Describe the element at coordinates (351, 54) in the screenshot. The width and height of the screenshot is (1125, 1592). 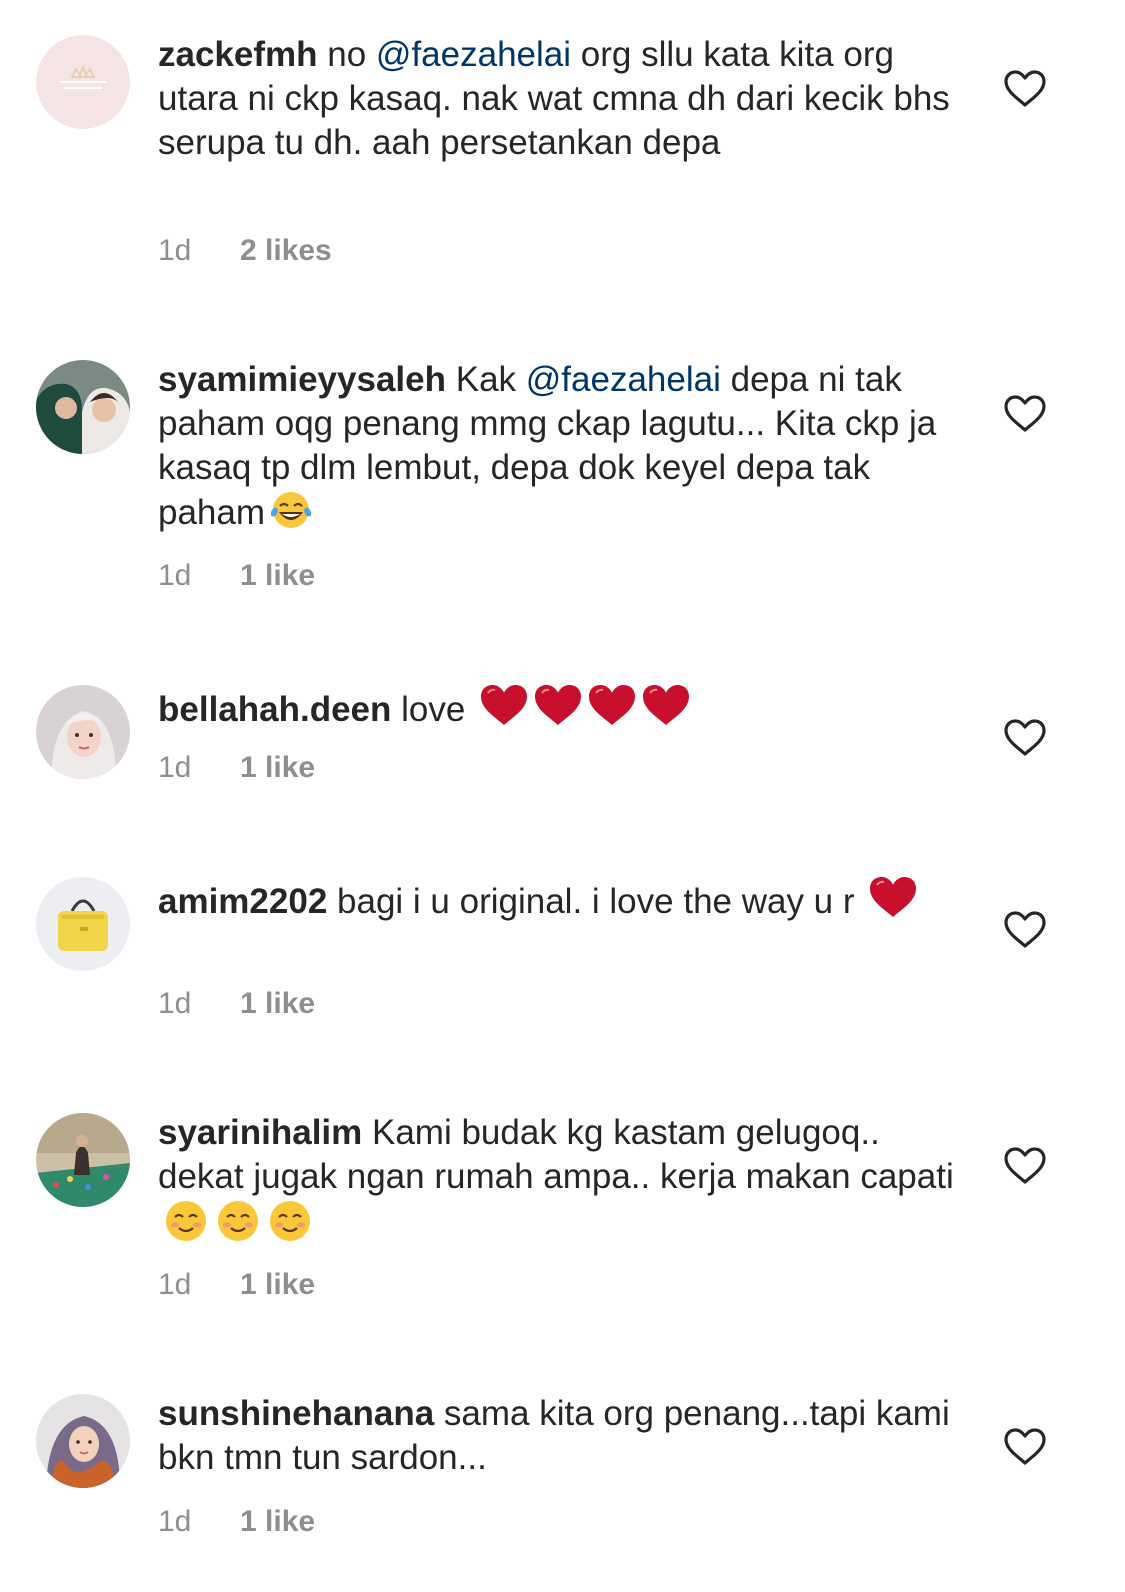
I see `comment-text-part: no` at that location.